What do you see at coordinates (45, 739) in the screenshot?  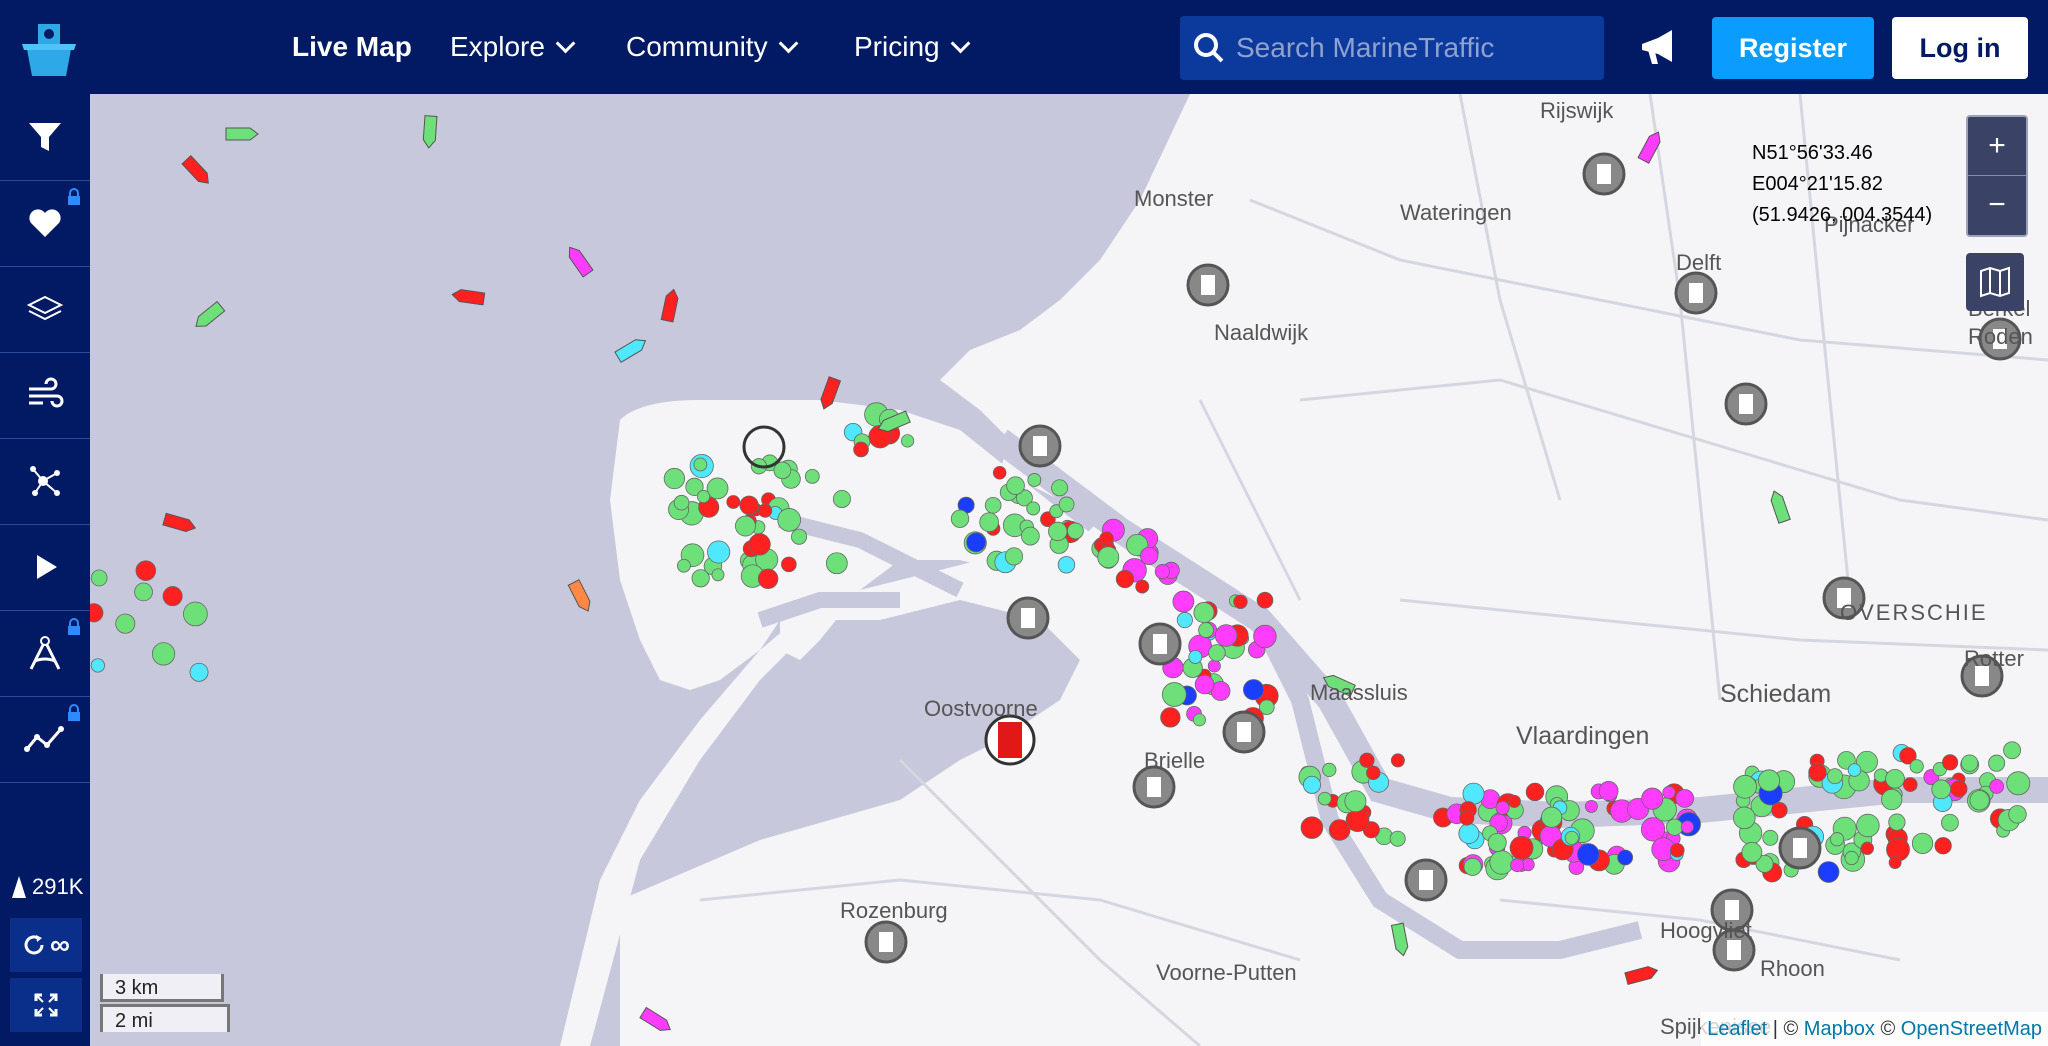 I see `route-button` at bounding box center [45, 739].